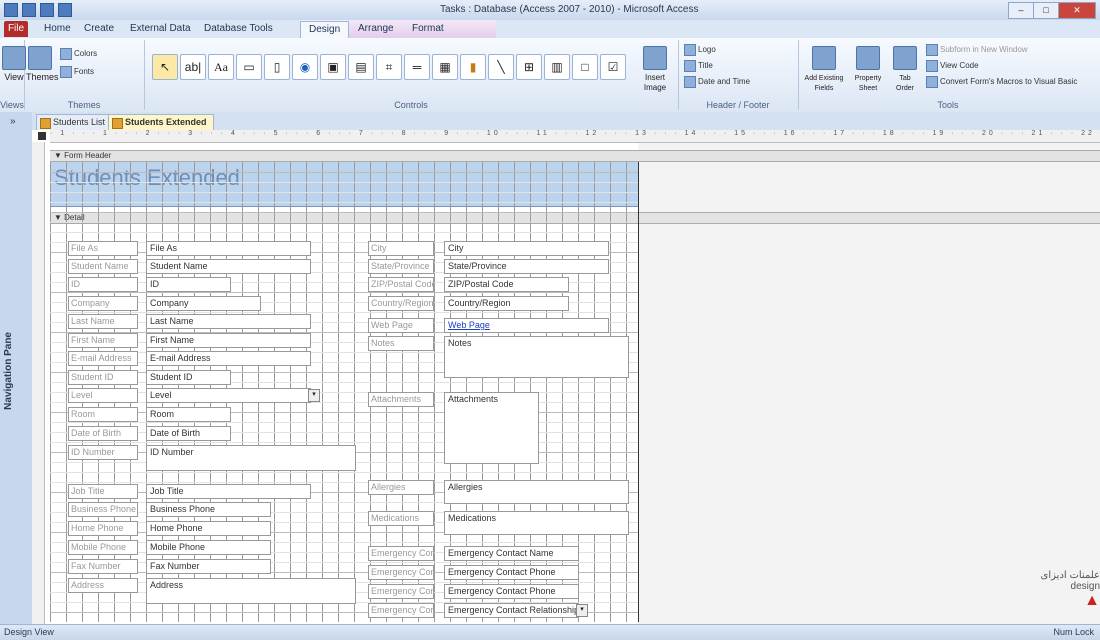  I want to click on field-label: ZIP/Postal Code, so click(401, 284).